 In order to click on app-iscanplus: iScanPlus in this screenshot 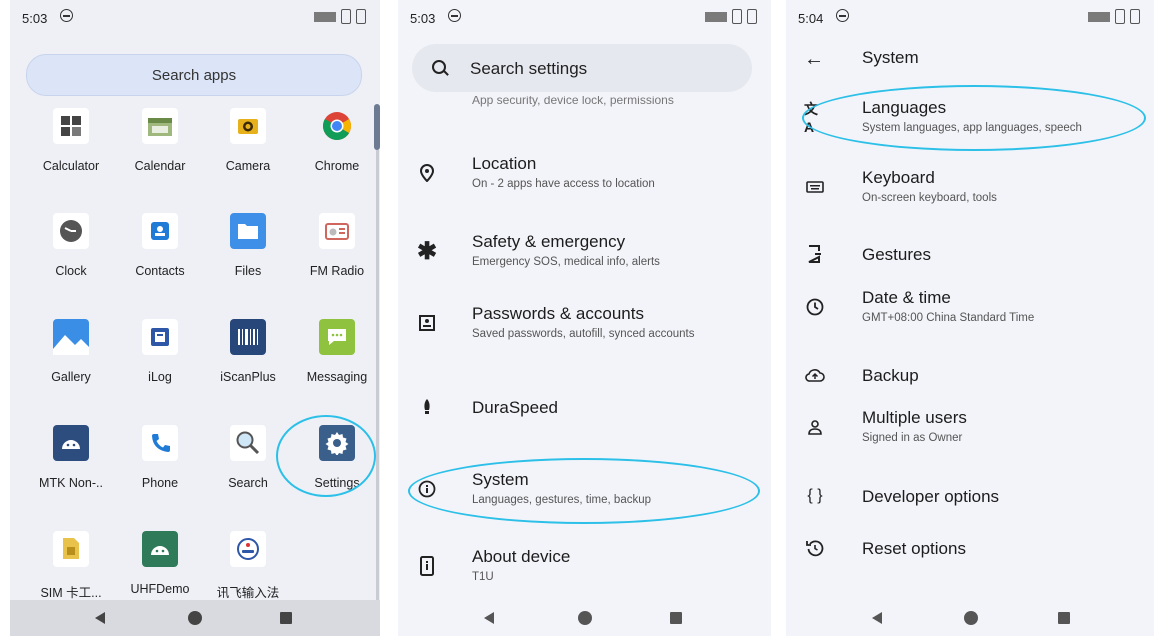, I will do `click(248, 364)`.